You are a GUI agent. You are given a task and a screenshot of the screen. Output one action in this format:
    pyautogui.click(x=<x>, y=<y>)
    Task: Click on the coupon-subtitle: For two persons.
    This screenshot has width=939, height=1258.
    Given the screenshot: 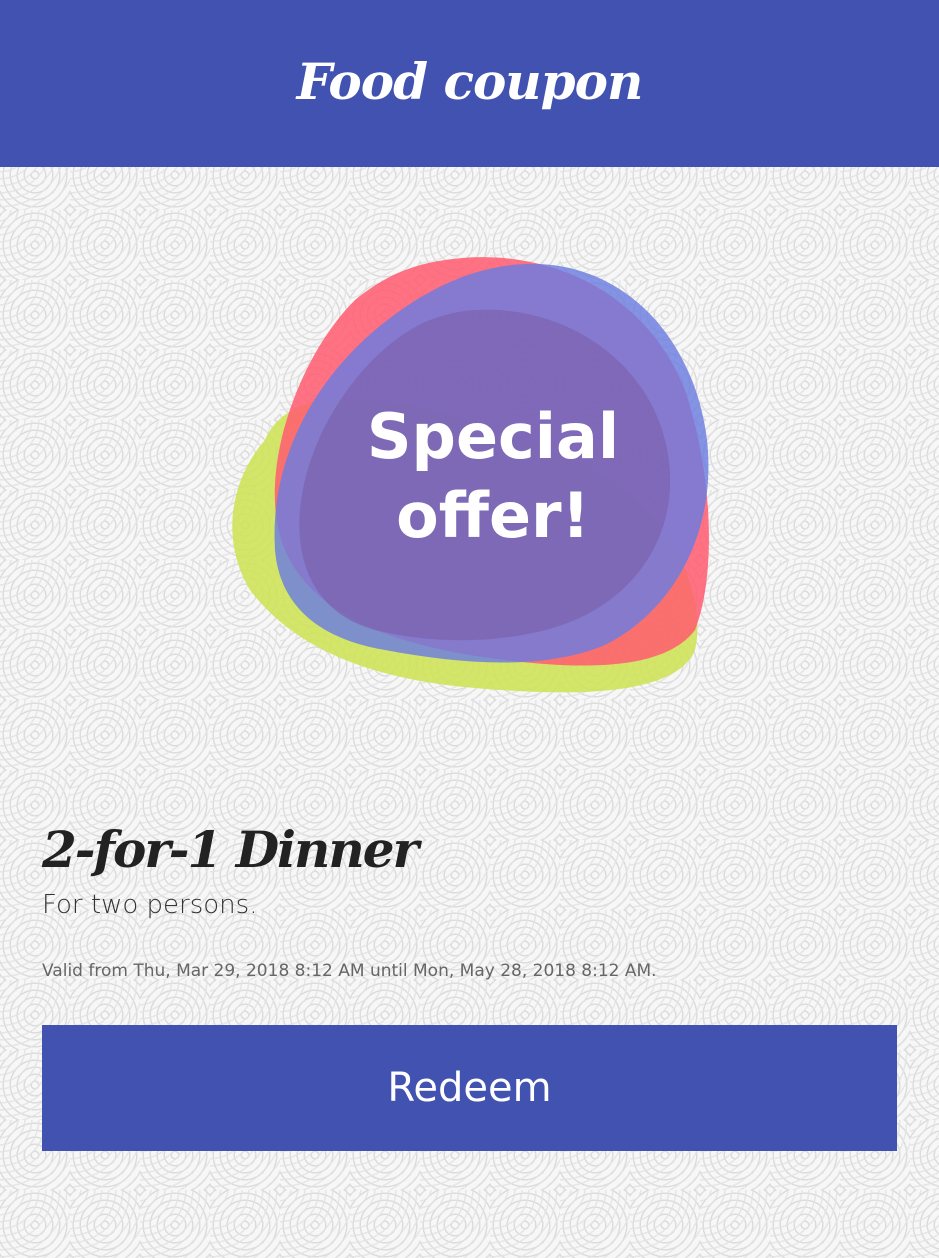 What is the action you would take?
    pyautogui.click(x=150, y=905)
    